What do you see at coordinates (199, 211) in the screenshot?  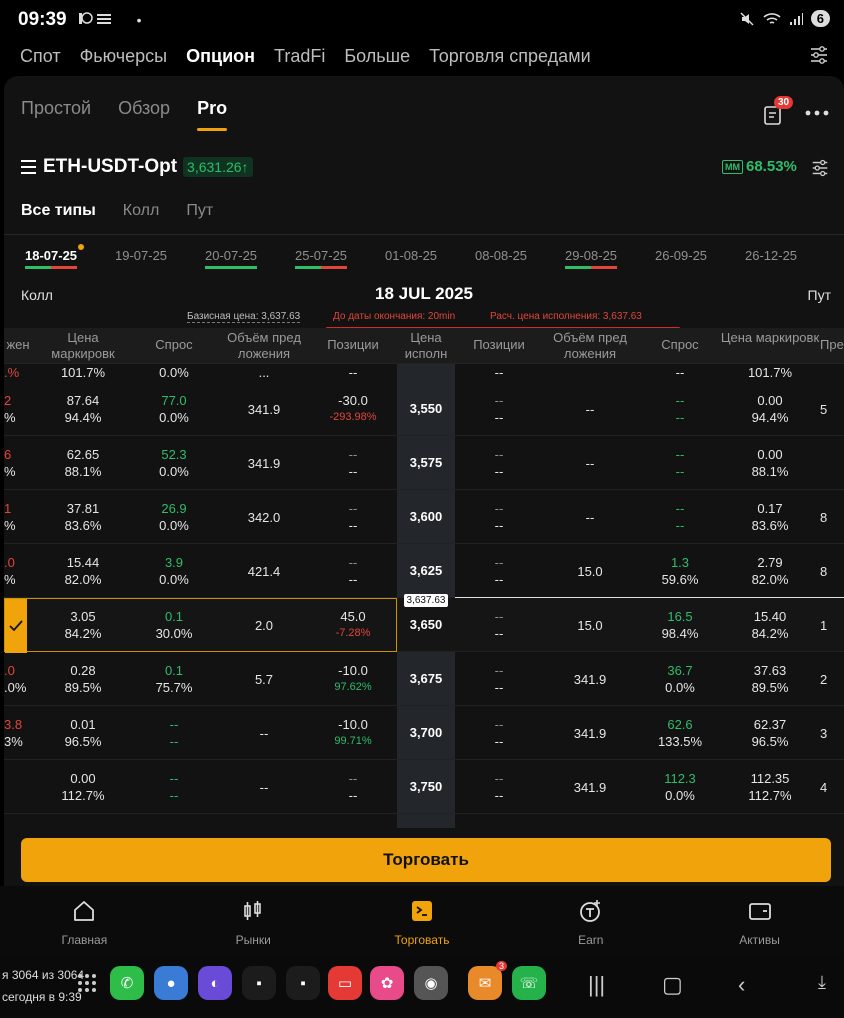 I see `tab-put: Пут` at bounding box center [199, 211].